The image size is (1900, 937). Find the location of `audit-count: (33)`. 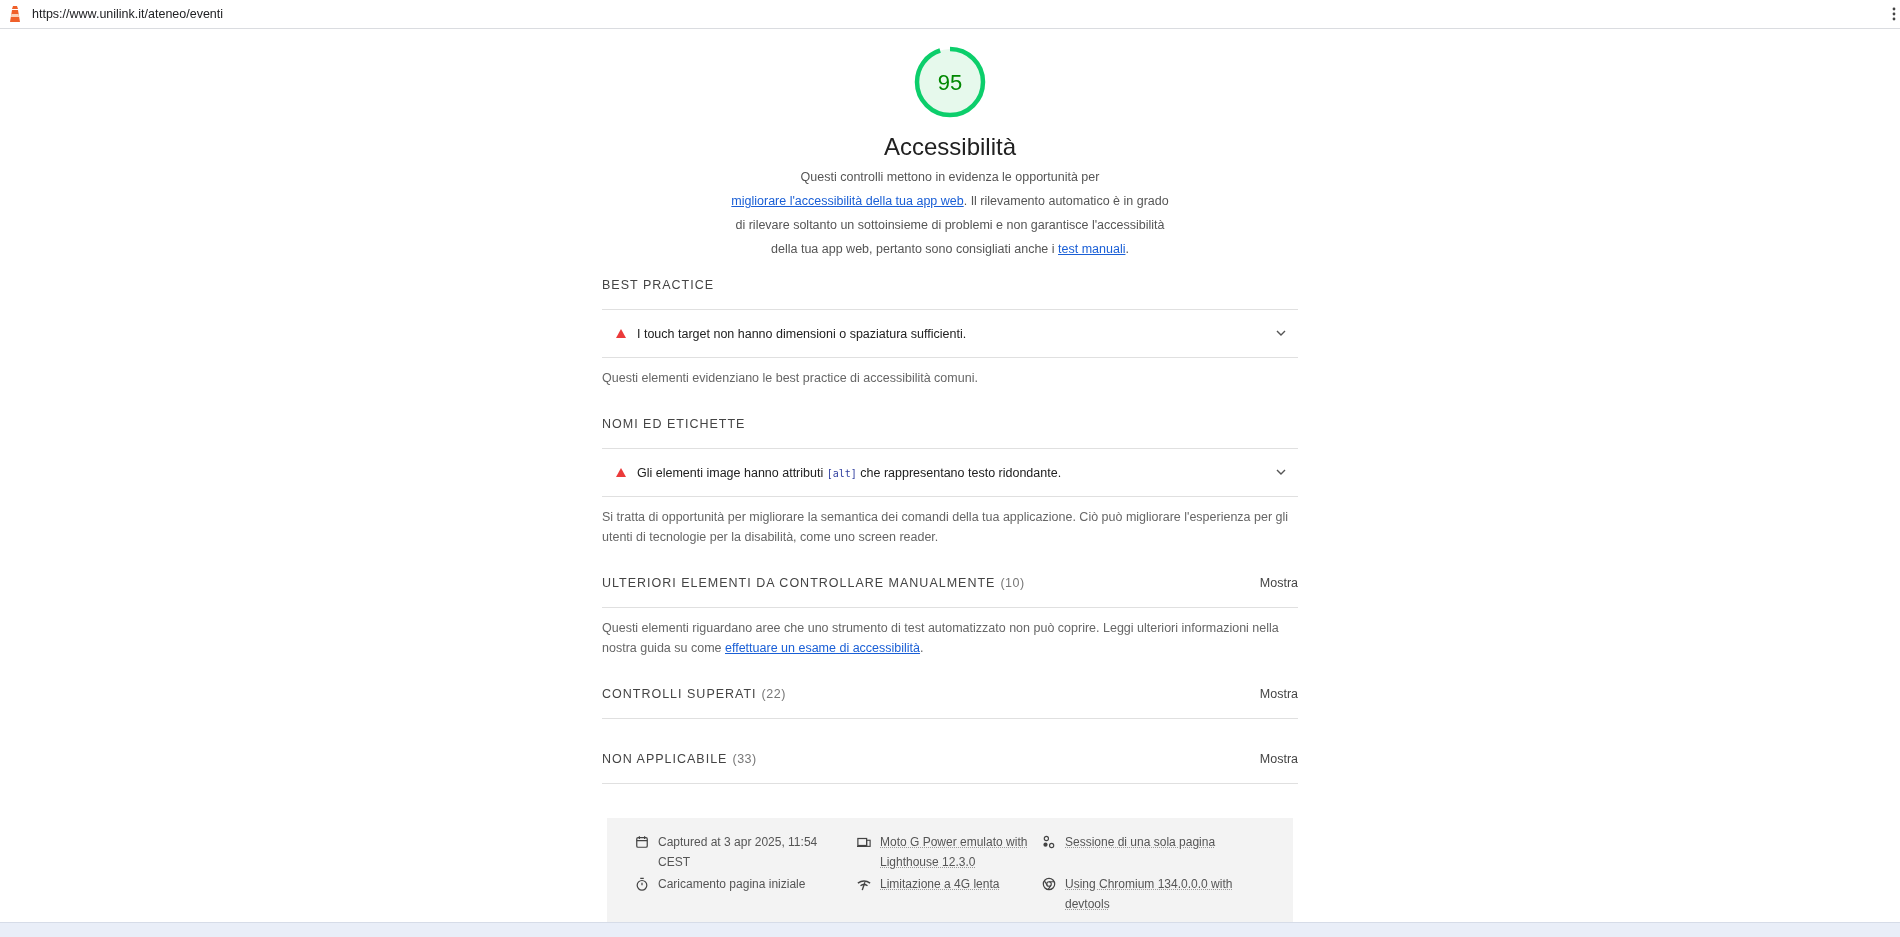

audit-count: (33) is located at coordinates (744, 759).